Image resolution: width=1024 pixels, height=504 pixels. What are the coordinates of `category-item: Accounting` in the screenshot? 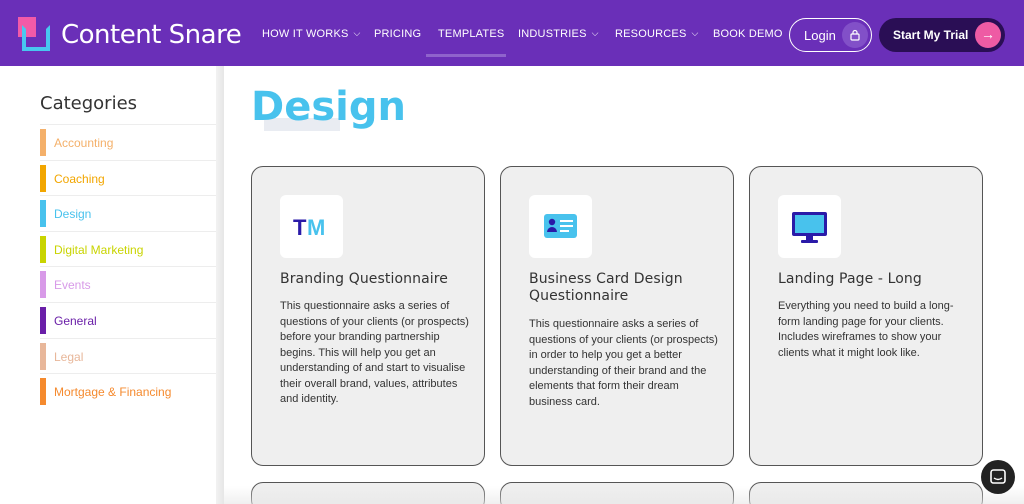 It's located at (128, 142).